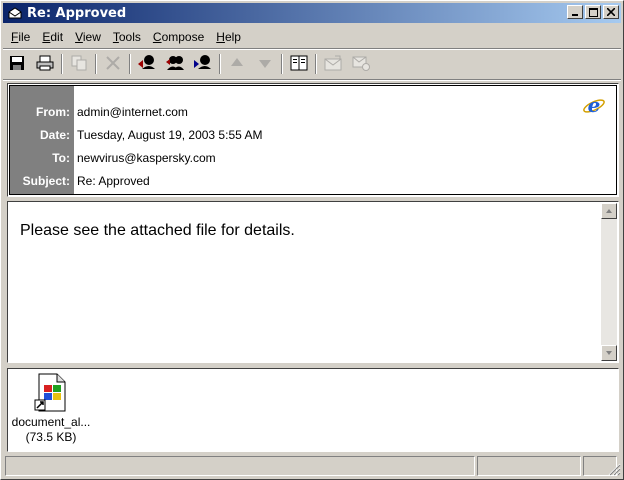 This screenshot has height=480, width=624. I want to click on svg-text: e, so click(594, 105).